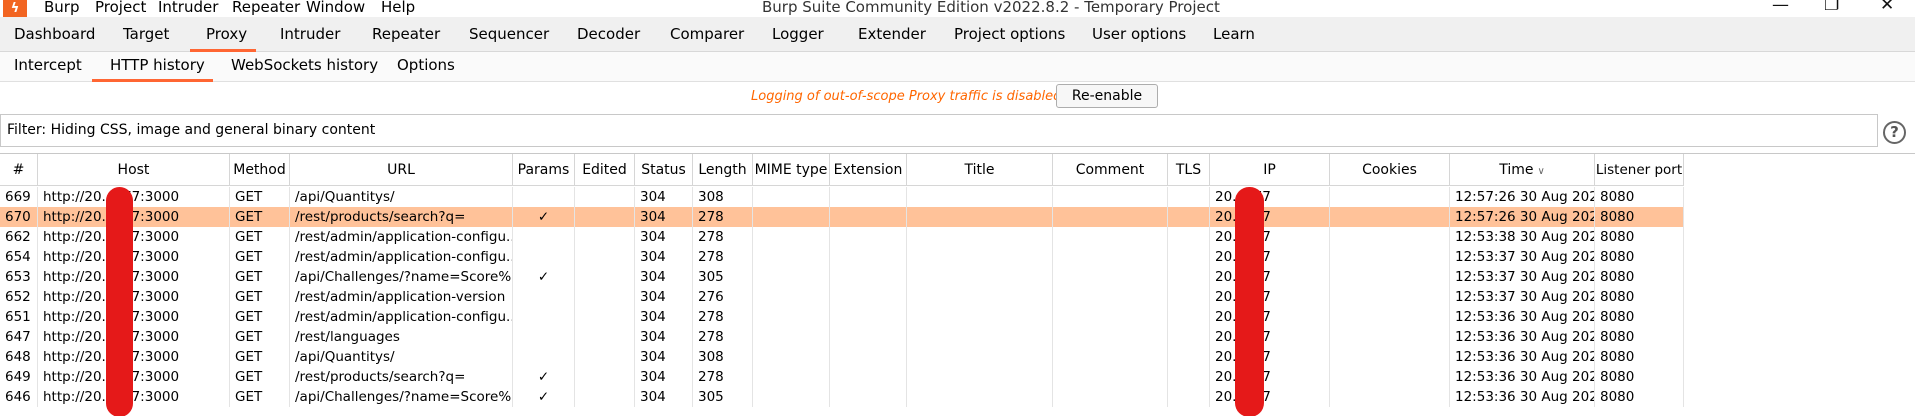 The height and width of the screenshot is (416, 1915). I want to click on tab-repeater: Repeater, so click(406, 34).